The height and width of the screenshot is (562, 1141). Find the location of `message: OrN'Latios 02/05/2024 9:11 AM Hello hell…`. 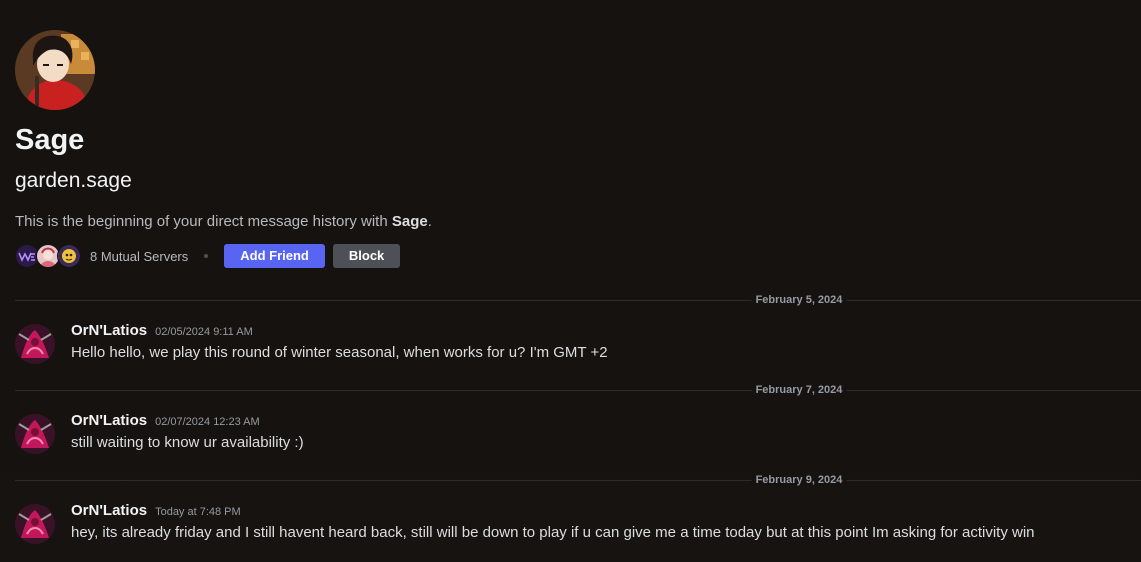

message: OrN'Latios 02/05/2024 9:11 AM Hello hell… is located at coordinates (578, 346).